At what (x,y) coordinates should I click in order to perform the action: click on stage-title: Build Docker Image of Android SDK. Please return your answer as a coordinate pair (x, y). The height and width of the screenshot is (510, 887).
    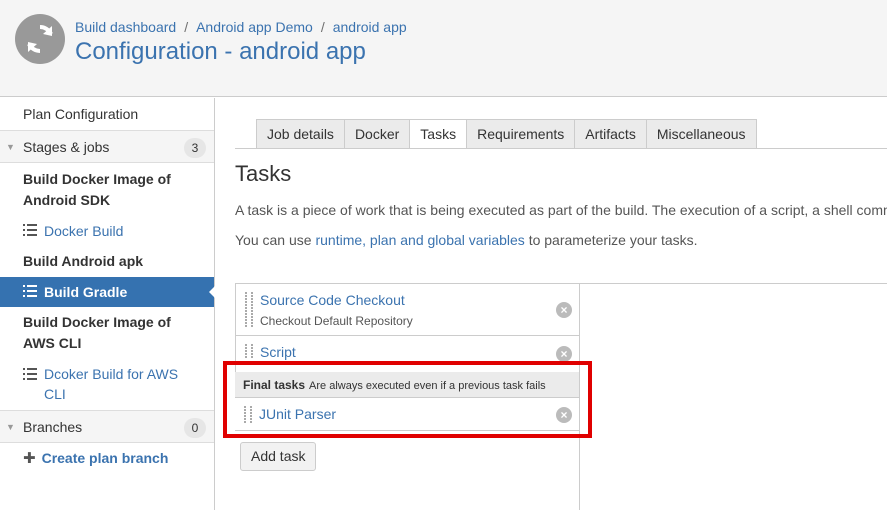
    Looking at the image, I should click on (97, 189).